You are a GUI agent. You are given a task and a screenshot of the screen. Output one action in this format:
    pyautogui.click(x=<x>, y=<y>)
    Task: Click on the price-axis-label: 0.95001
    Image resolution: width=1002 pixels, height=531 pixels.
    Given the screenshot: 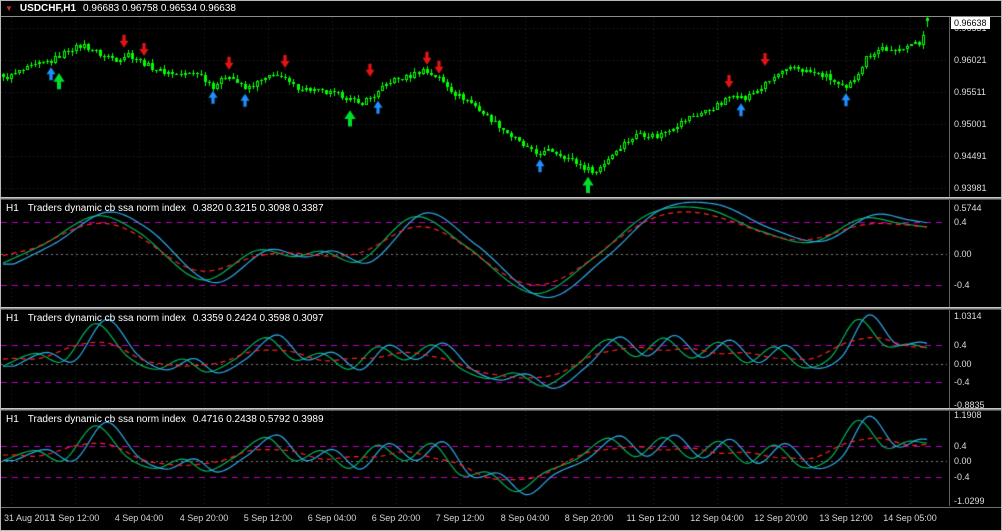 What is the action you would take?
    pyautogui.click(x=970, y=123)
    